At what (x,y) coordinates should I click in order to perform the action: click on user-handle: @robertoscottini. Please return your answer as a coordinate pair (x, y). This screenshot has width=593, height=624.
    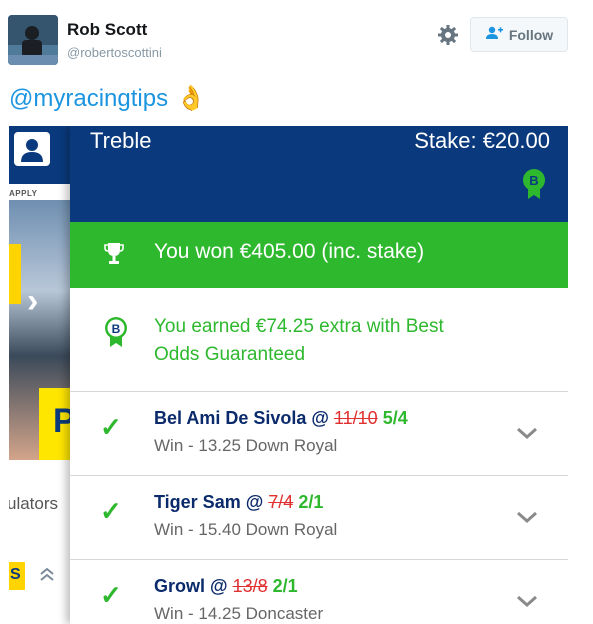
    Looking at the image, I should click on (114, 52).